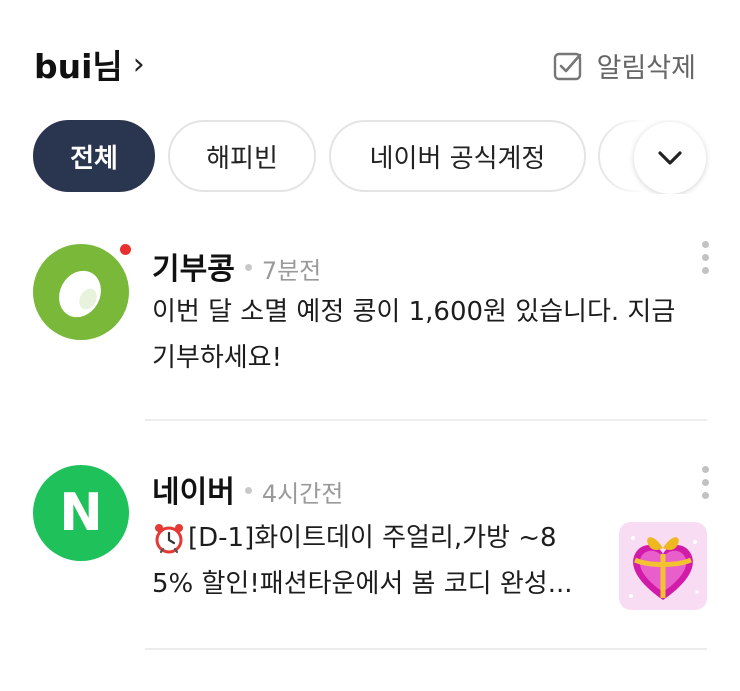 The width and height of the screenshot is (740, 691). Describe the element at coordinates (432, 335) in the screenshot. I see `notification-message: 이번 달 소멸 예정 콩이 1,600원 있습니다. 지금 기부하세요!` at that location.